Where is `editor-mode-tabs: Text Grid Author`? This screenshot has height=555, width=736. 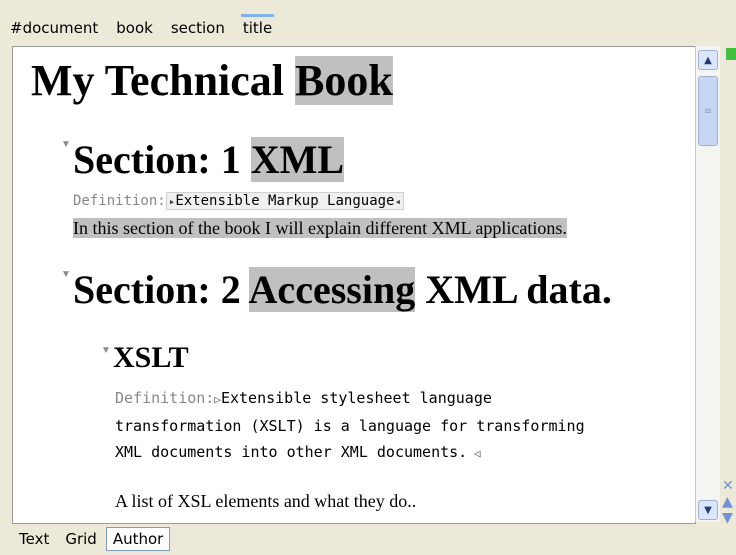 editor-mode-tabs: Text Grid Author is located at coordinates (91, 539).